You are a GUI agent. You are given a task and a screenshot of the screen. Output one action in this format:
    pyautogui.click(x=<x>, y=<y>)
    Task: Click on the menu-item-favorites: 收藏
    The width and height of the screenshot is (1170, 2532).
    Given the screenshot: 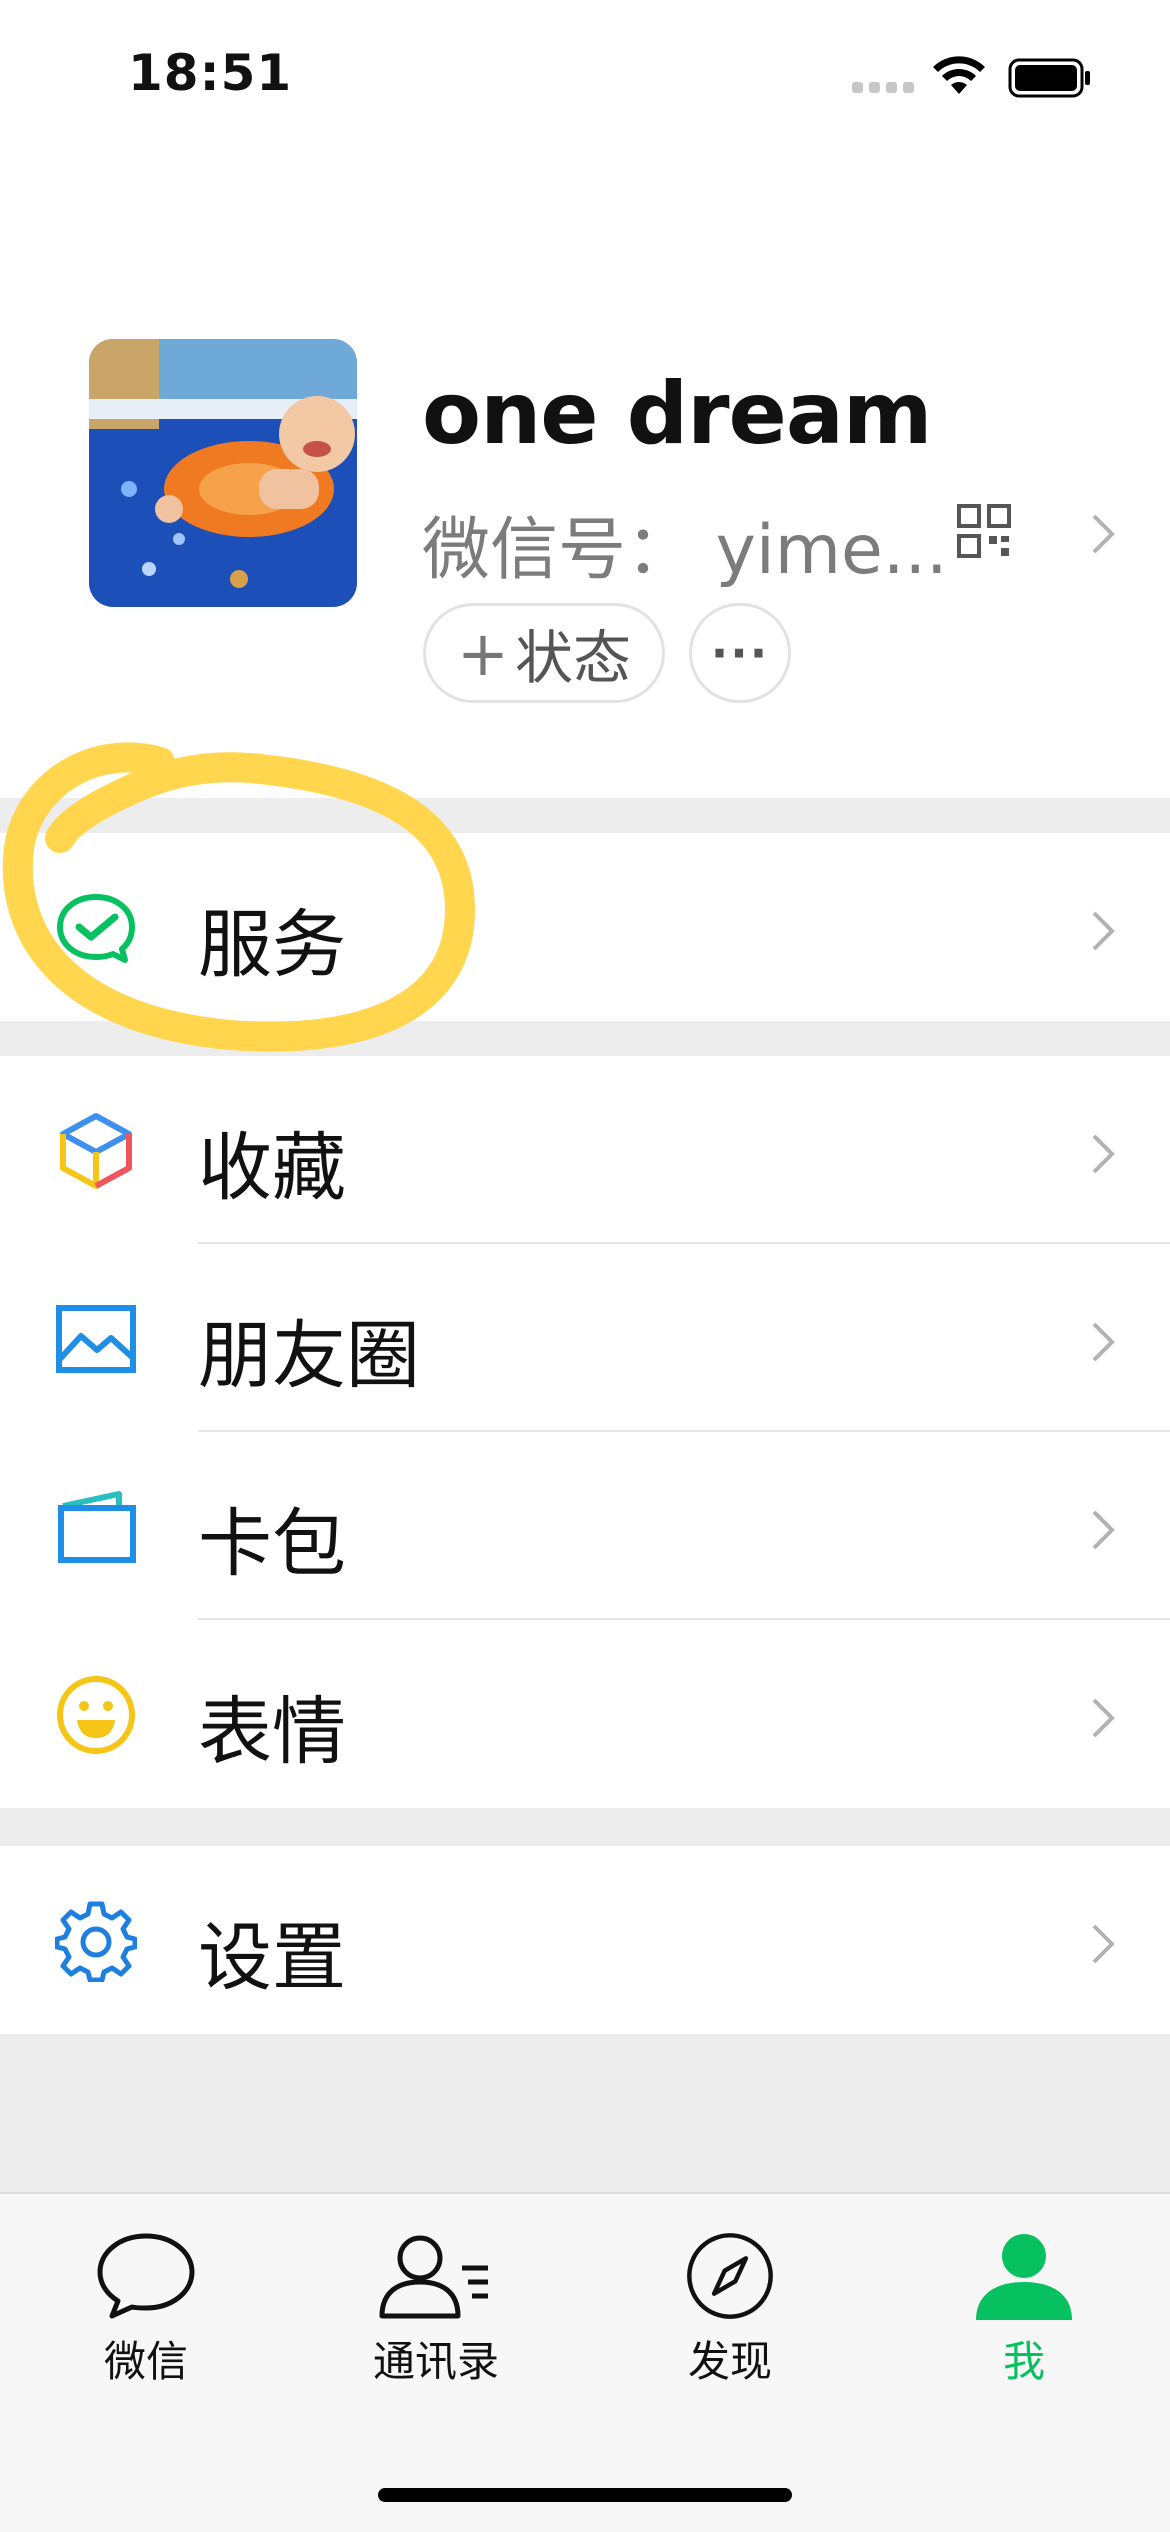 What is the action you would take?
    pyautogui.click(x=585, y=1150)
    